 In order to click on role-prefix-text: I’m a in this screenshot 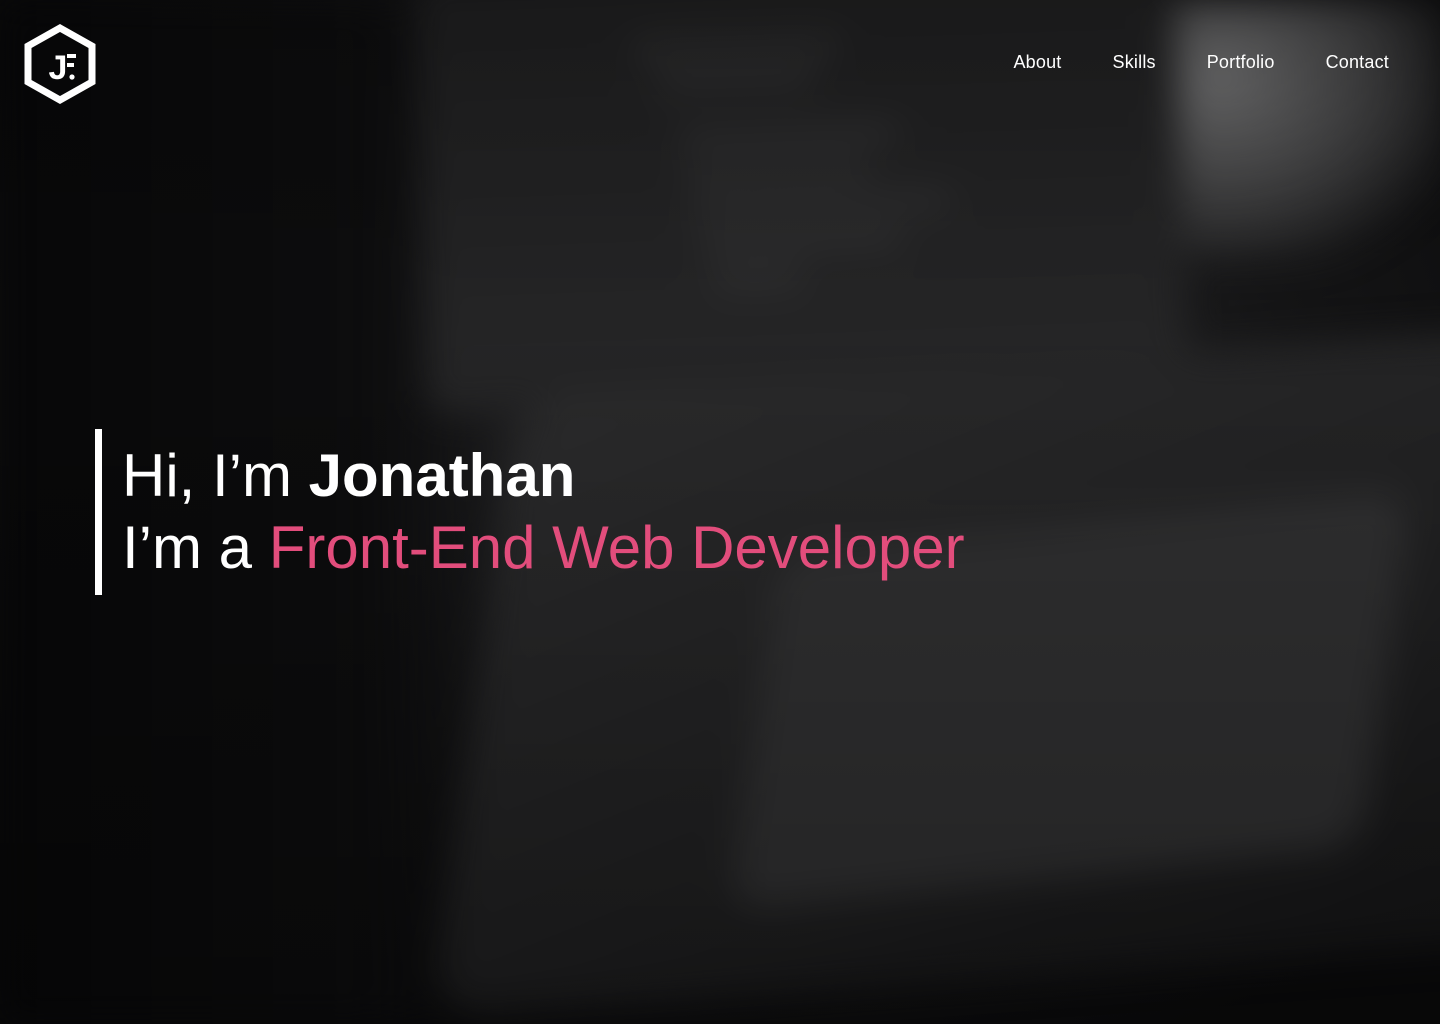, I will do `click(195, 547)`.